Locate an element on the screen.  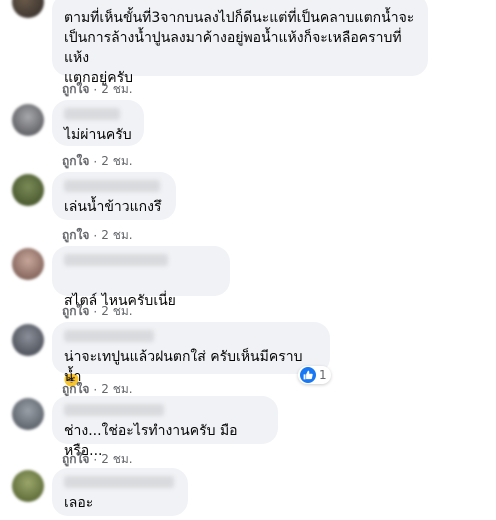
comment-text: เลอะ is located at coordinates (79, 503).